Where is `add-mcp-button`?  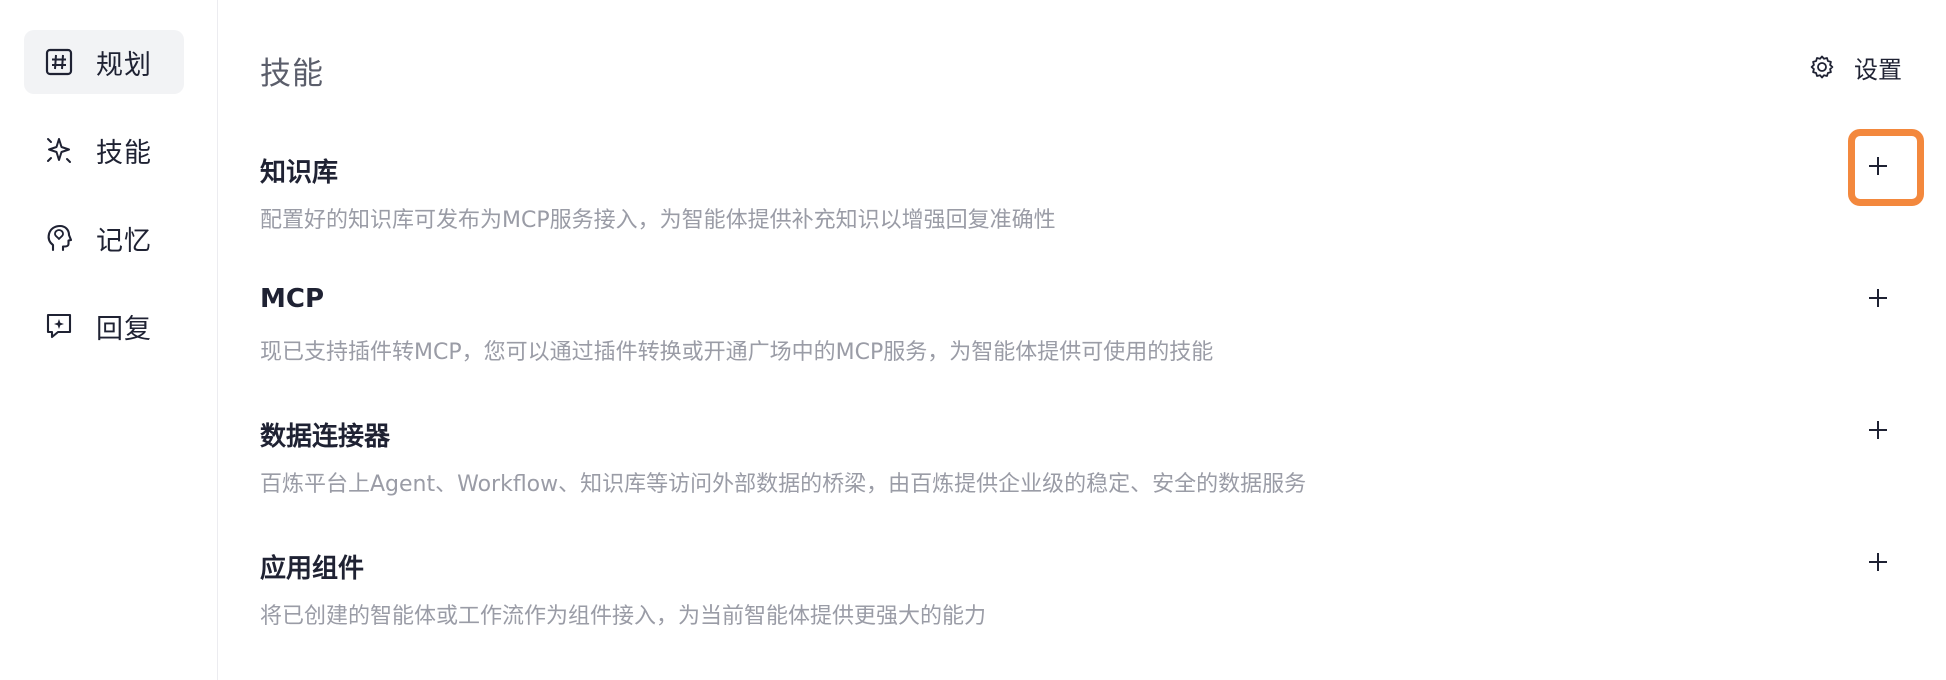 add-mcp-button is located at coordinates (1878, 298).